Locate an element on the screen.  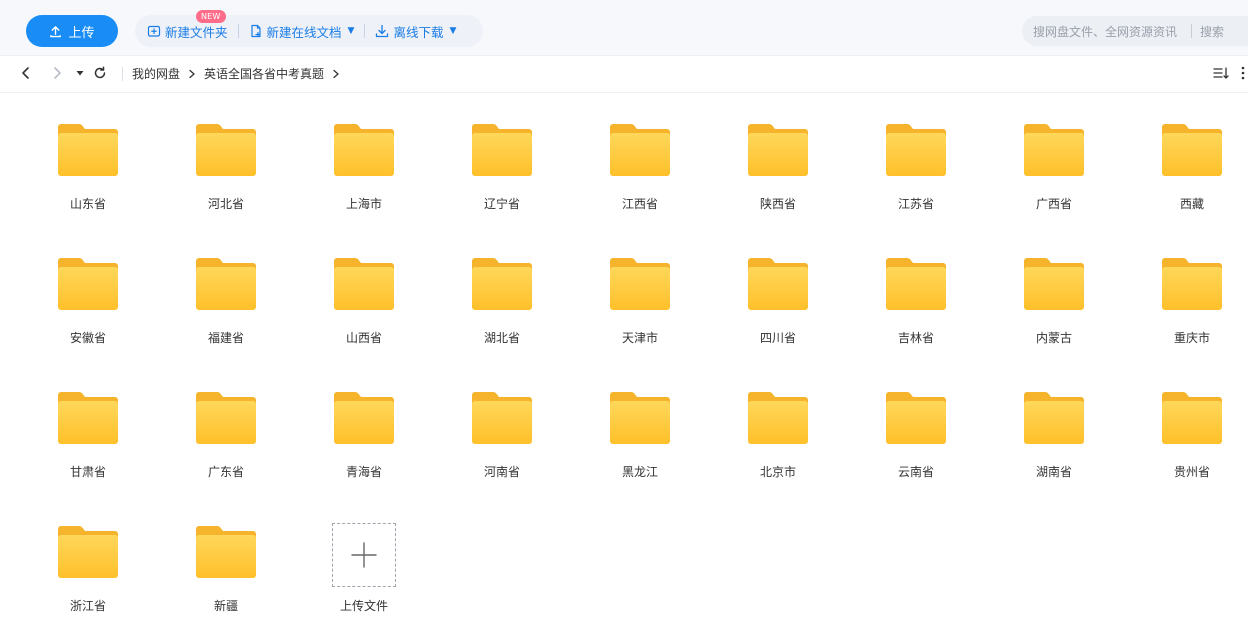
folder-item: 山东省 is located at coordinates (88, 160).